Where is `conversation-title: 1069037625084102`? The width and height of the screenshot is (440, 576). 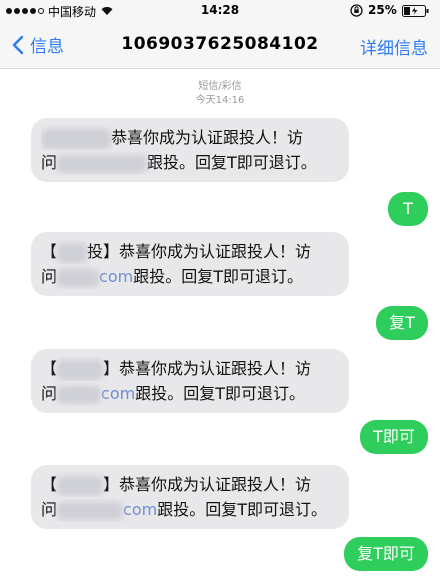 conversation-title: 1069037625084102 is located at coordinates (220, 44).